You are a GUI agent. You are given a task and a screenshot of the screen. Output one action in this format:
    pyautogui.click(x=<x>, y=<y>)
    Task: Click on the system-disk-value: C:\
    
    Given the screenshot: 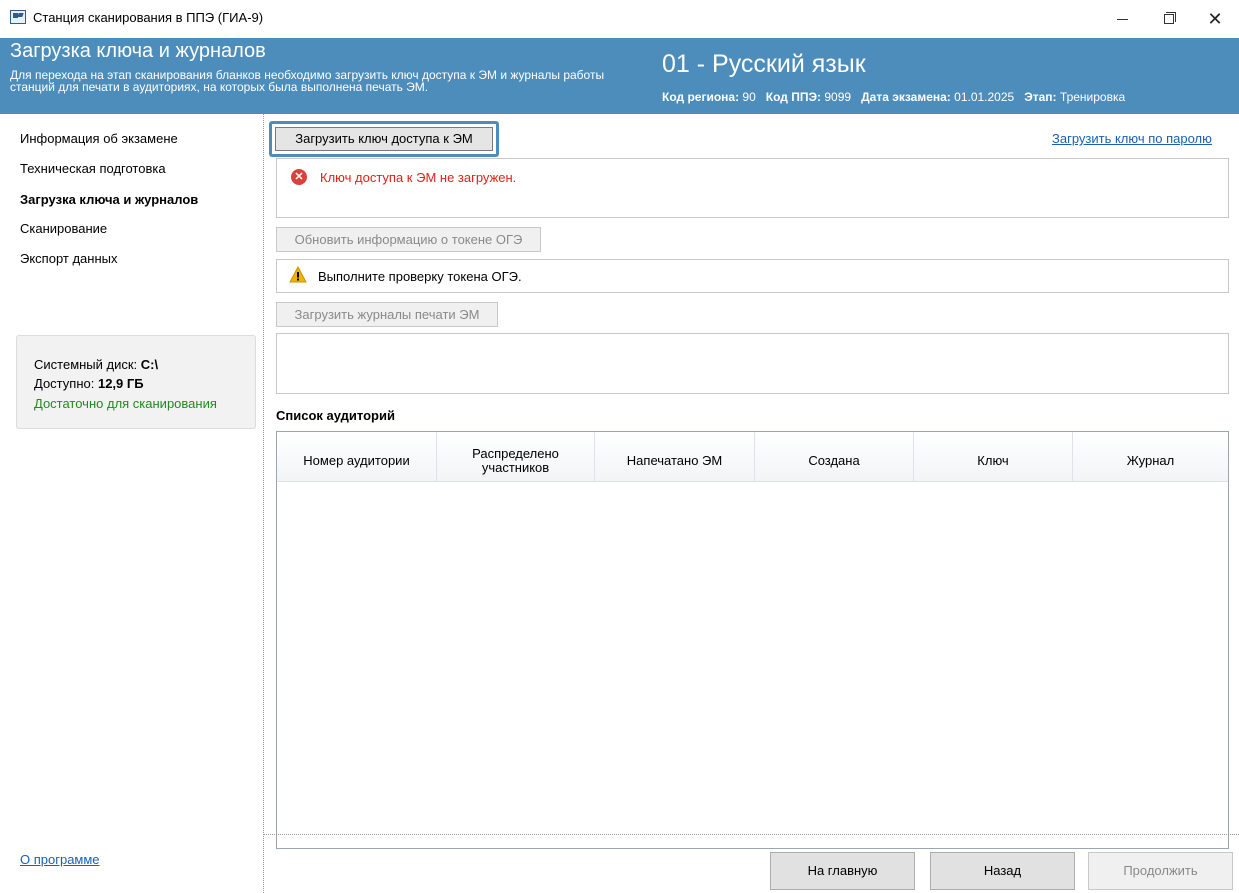 What is the action you would take?
    pyautogui.click(x=149, y=364)
    